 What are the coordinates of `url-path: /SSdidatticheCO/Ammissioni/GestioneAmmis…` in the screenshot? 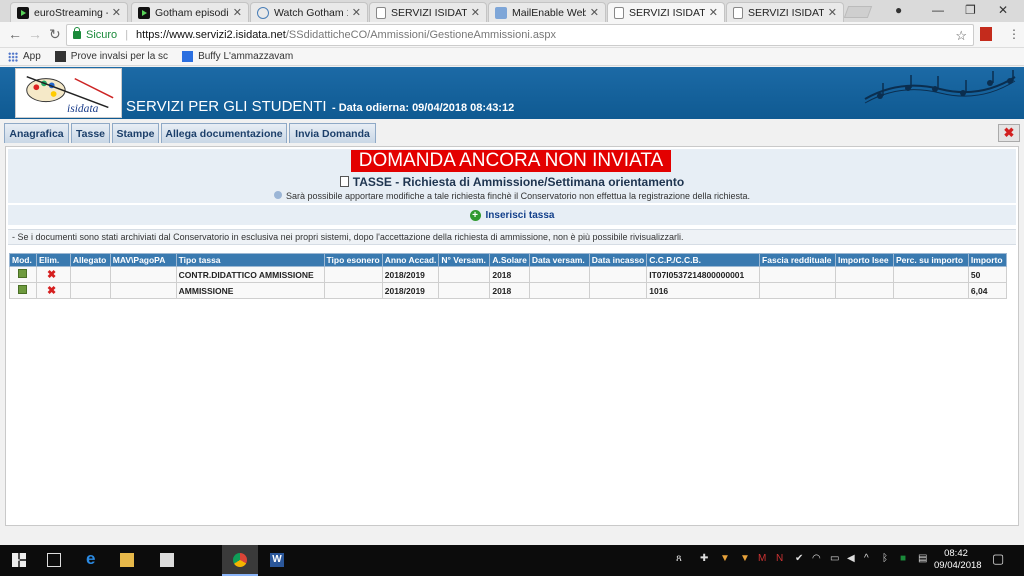 It's located at (421, 35).